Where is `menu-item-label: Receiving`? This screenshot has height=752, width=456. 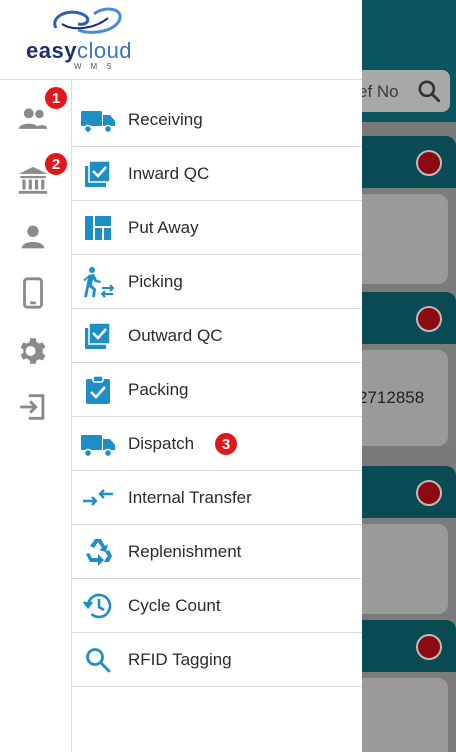
menu-item-label: Receiving is located at coordinates (165, 119).